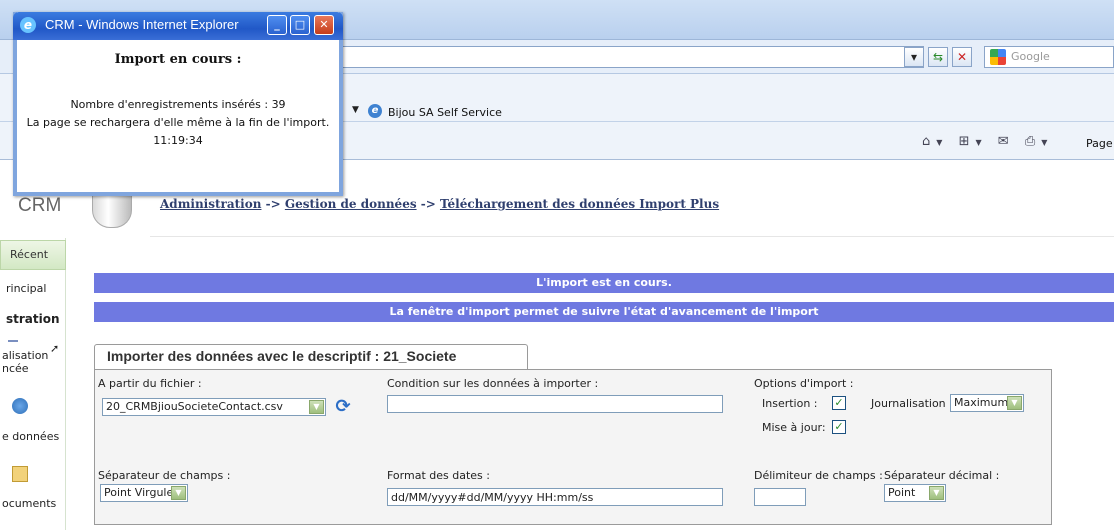 The image size is (1114, 530). What do you see at coordinates (804, 383) in the screenshot?
I see `options-label: Options d'import :` at bounding box center [804, 383].